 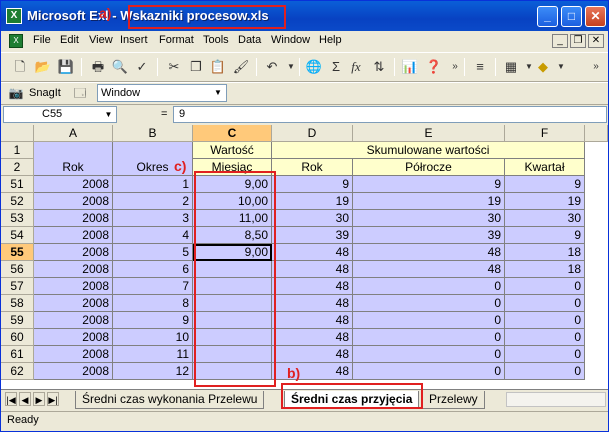 What do you see at coordinates (17, 201) in the screenshot?
I see `row-header: 52` at bounding box center [17, 201].